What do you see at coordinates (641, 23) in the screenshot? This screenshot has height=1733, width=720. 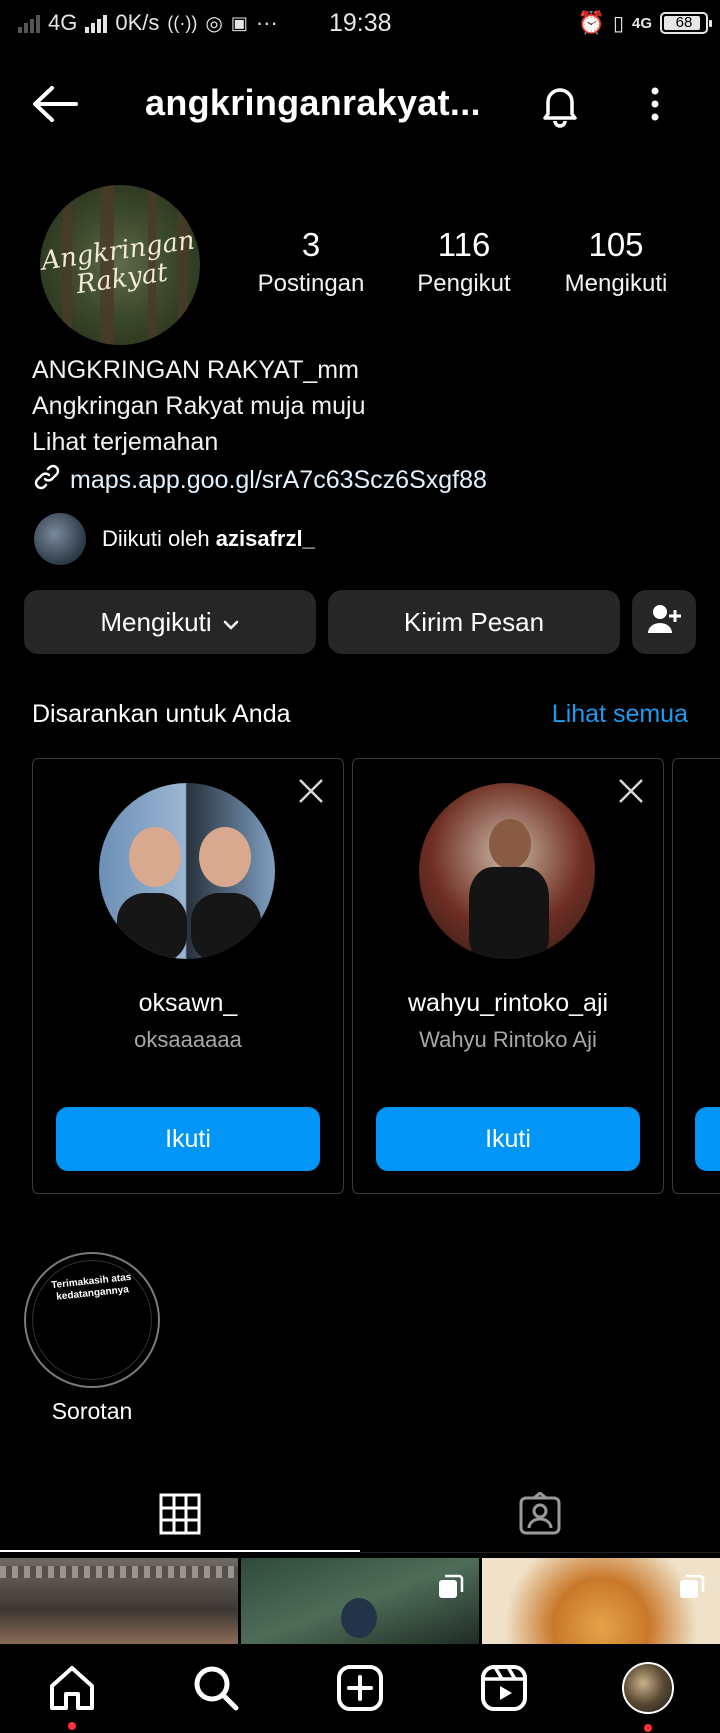 I see `network-type-right: 4G` at bounding box center [641, 23].